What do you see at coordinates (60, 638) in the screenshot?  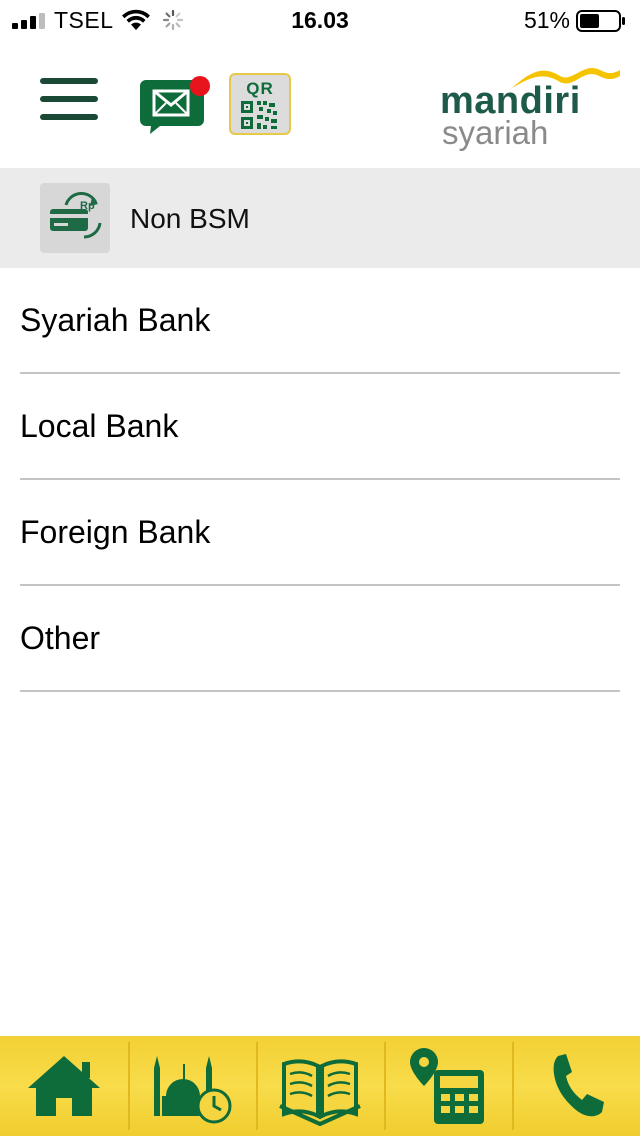 I see `list-item-label: Other` at bounding box center [60, 638].